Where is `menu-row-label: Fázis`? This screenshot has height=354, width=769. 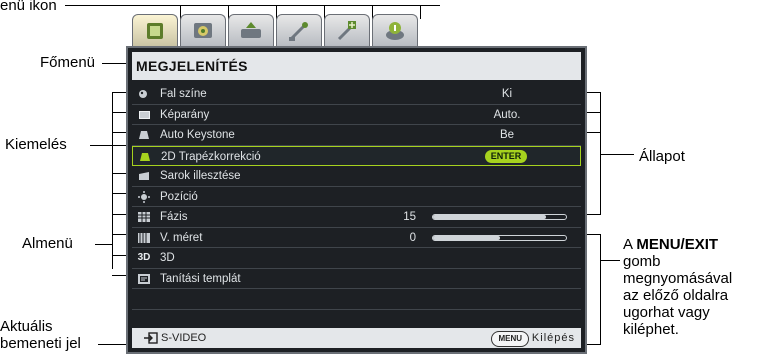 menu-row-label: Fázis is located at coordinates (174, 217).